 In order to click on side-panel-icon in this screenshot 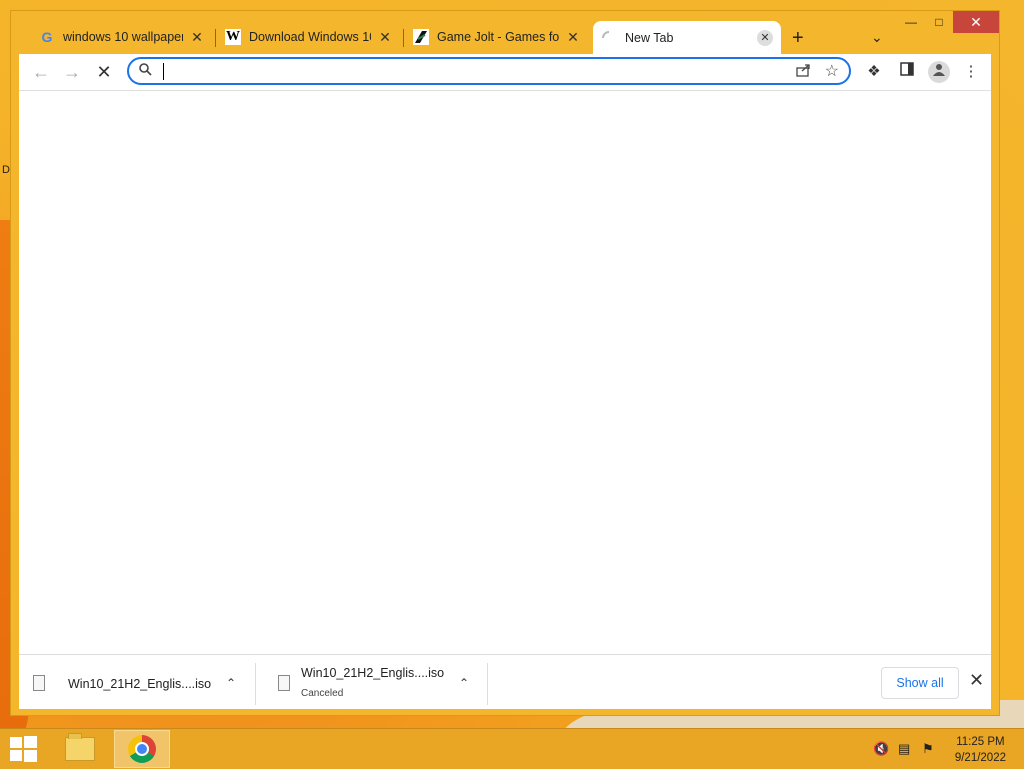, I will do `click(907, 71)`.